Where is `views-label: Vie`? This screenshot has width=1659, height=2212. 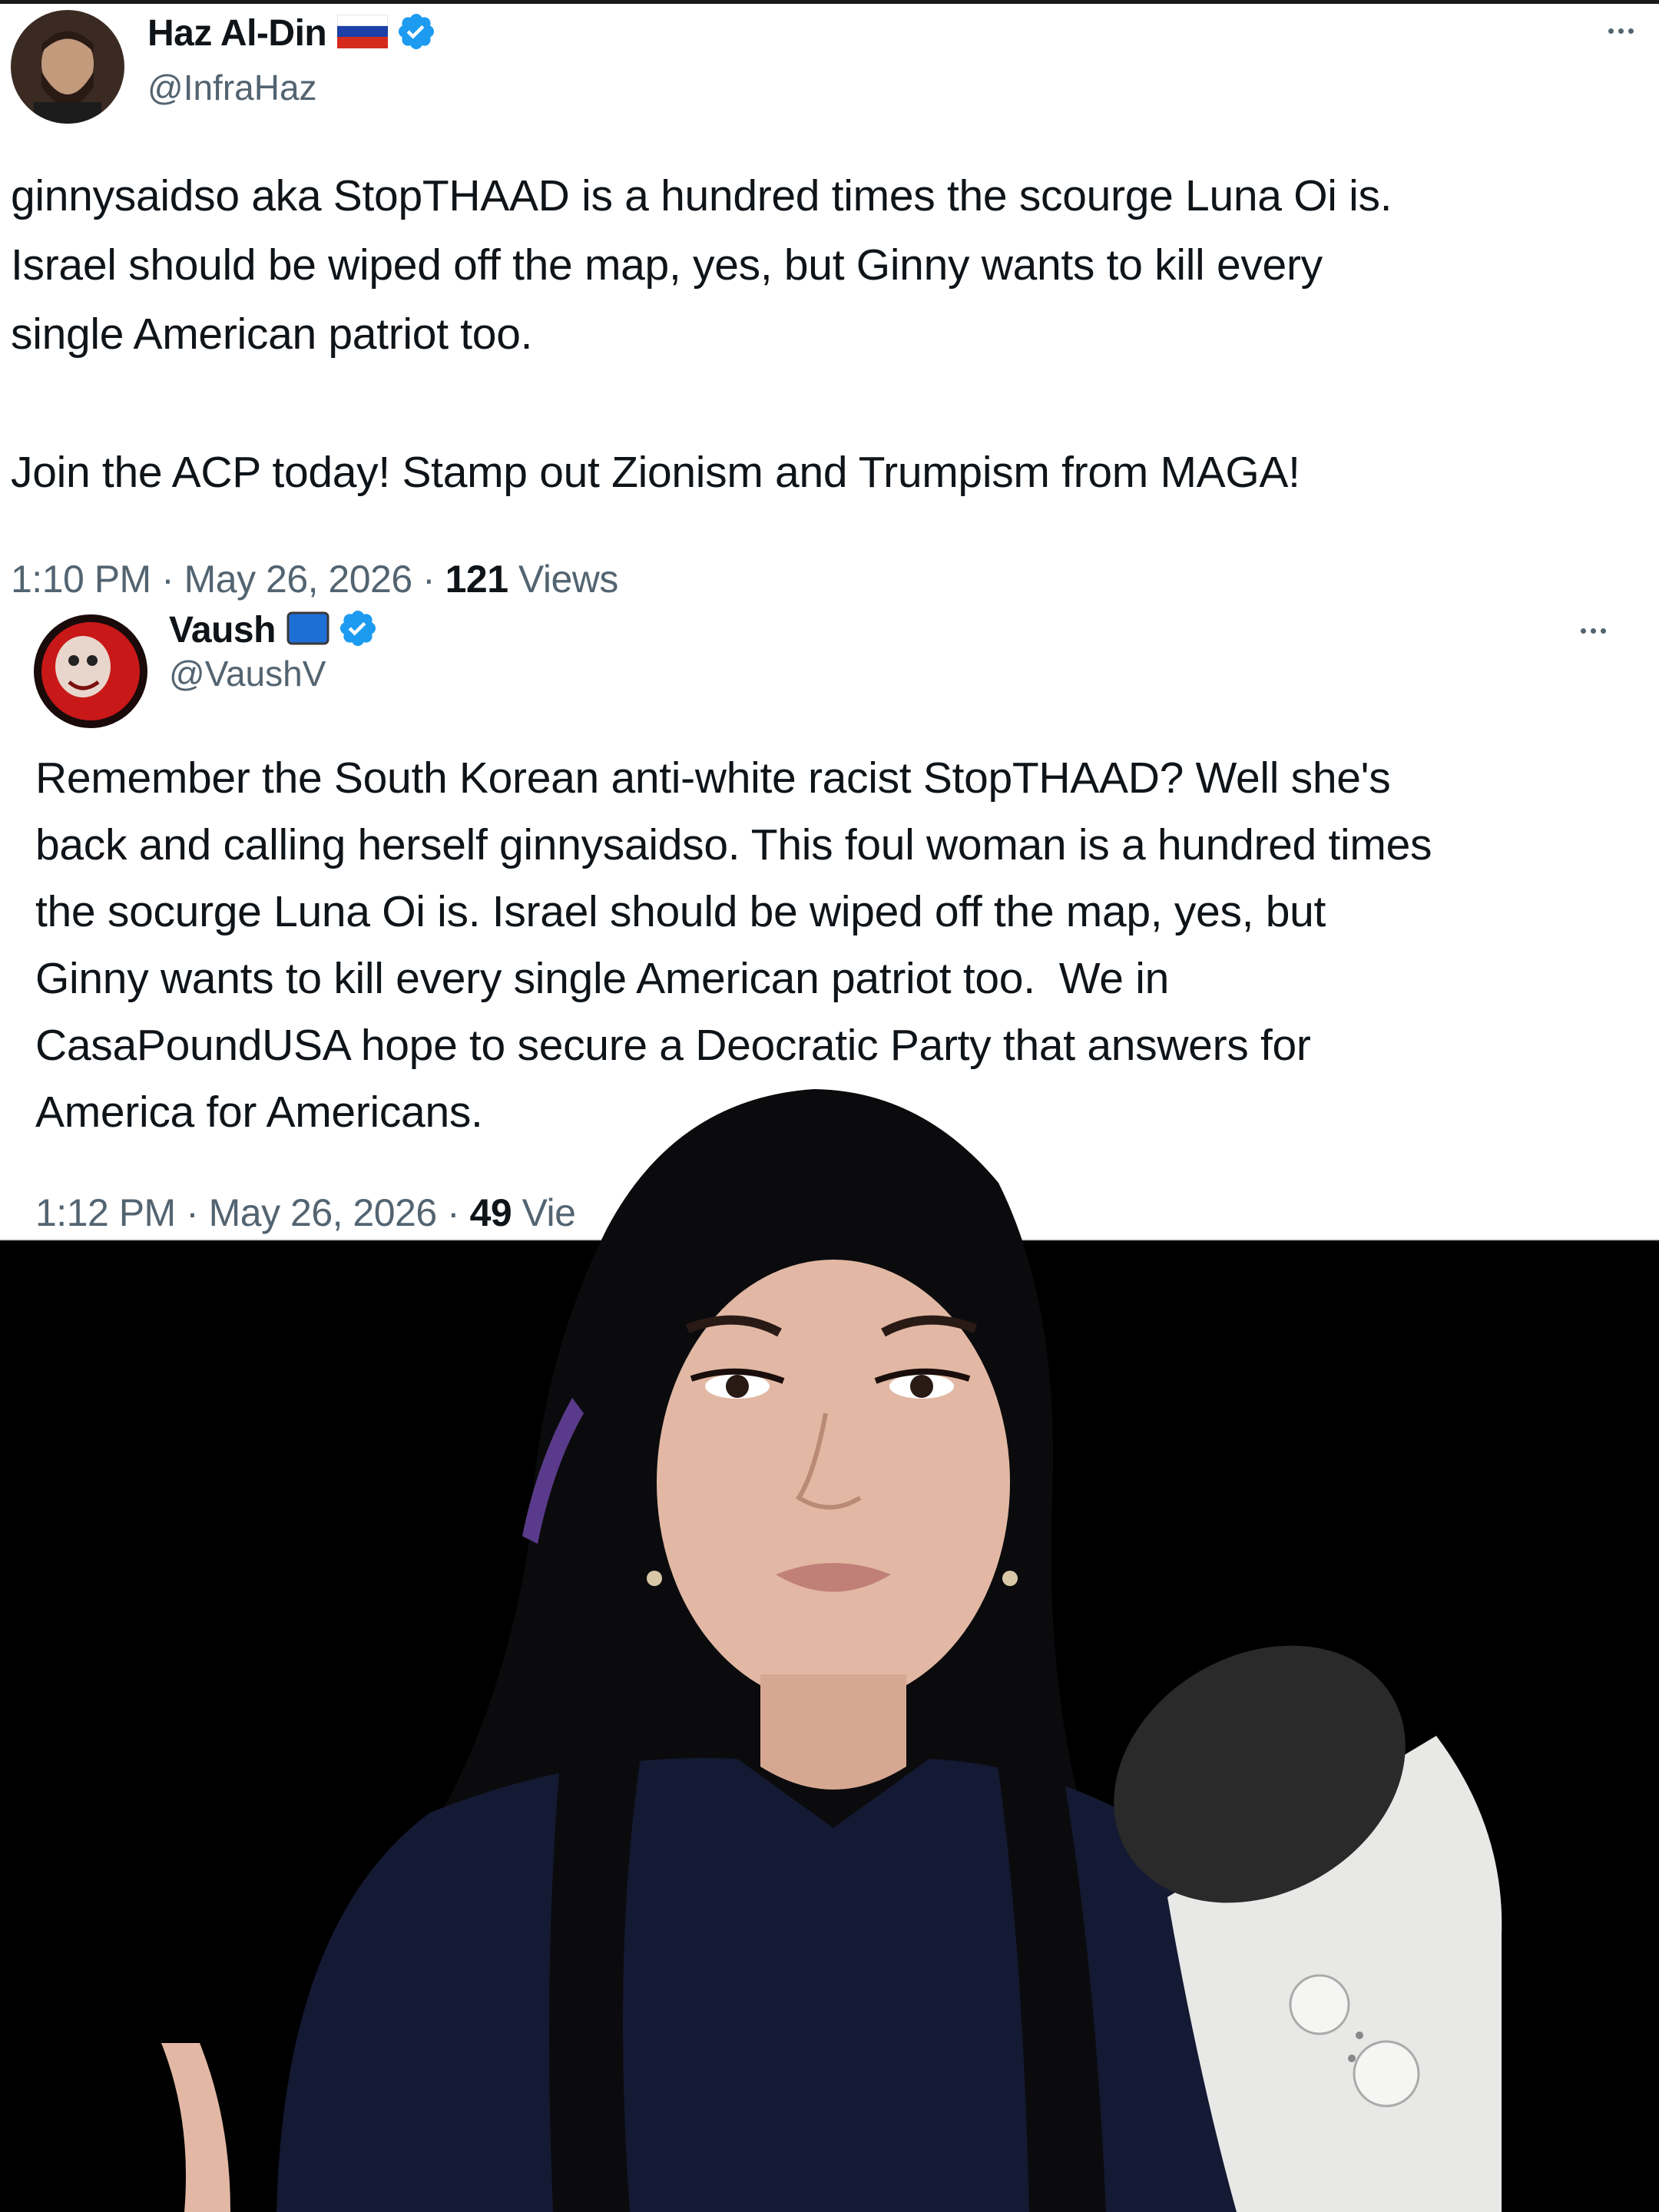 views-label: Vie is located at coordinates (549, 1212).